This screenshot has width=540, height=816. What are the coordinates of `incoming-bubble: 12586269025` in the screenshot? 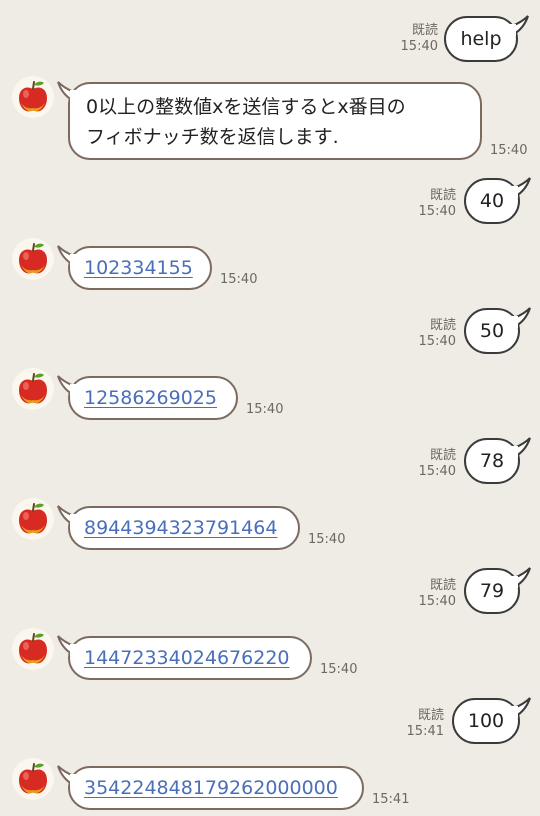 It's located at (147, 397).